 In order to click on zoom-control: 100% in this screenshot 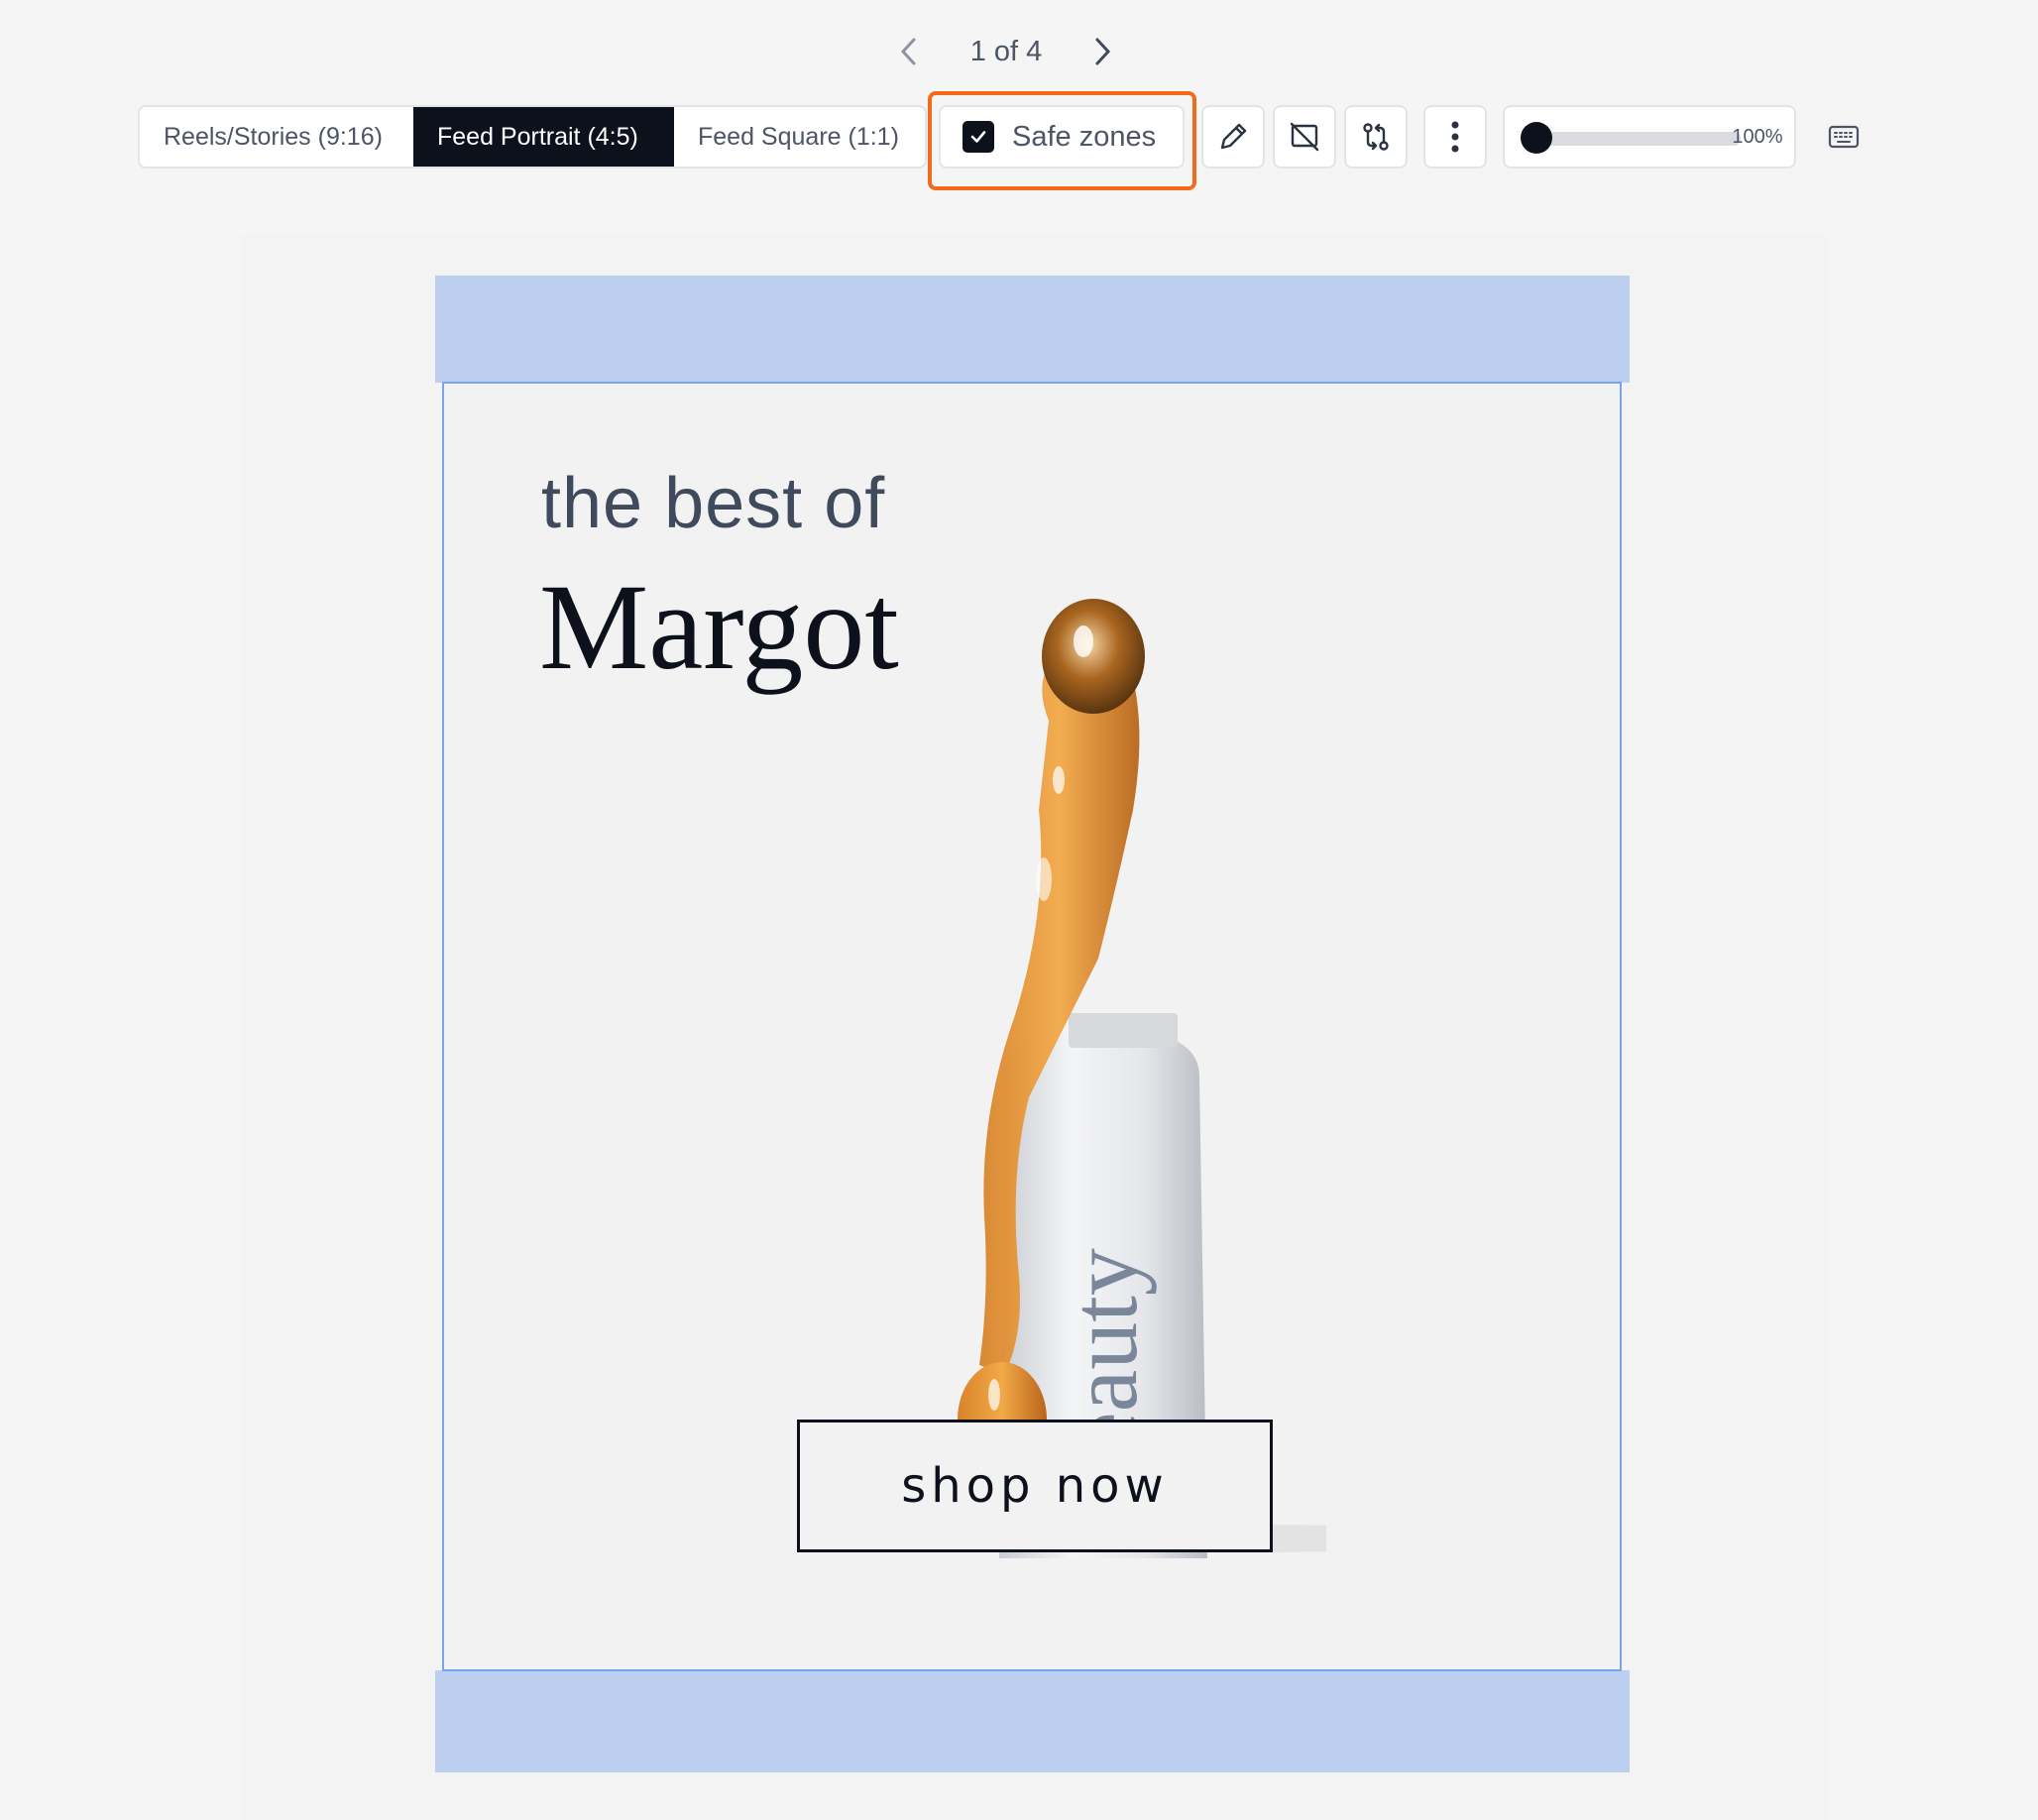, I will do `click(1649, 137)`.